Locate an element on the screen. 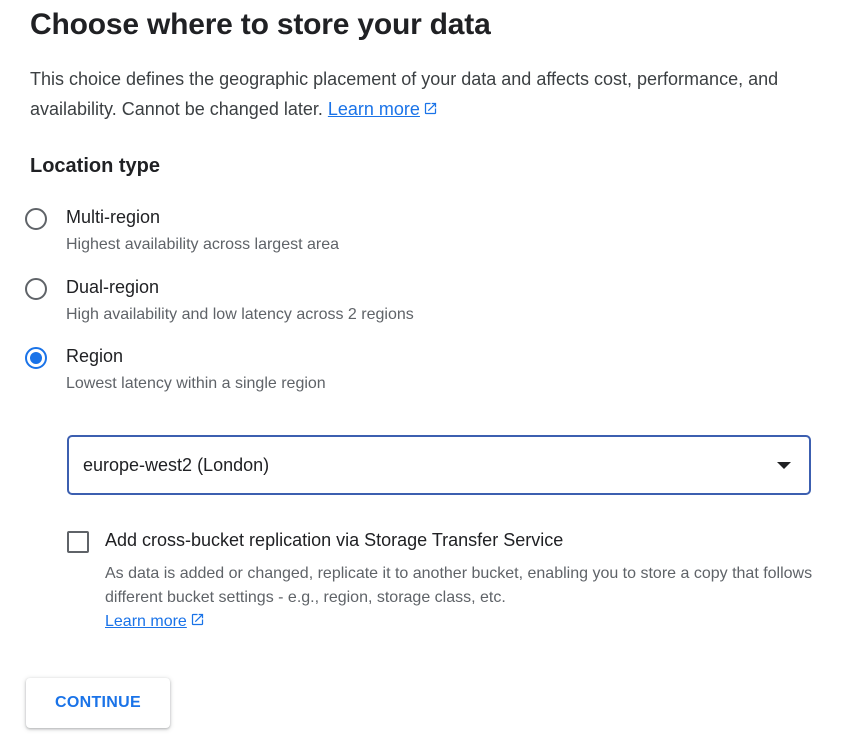 The width and height of the screenshot is (861, 740). intro-learn-more-link: Learn more is located at coordinates (374, 109).